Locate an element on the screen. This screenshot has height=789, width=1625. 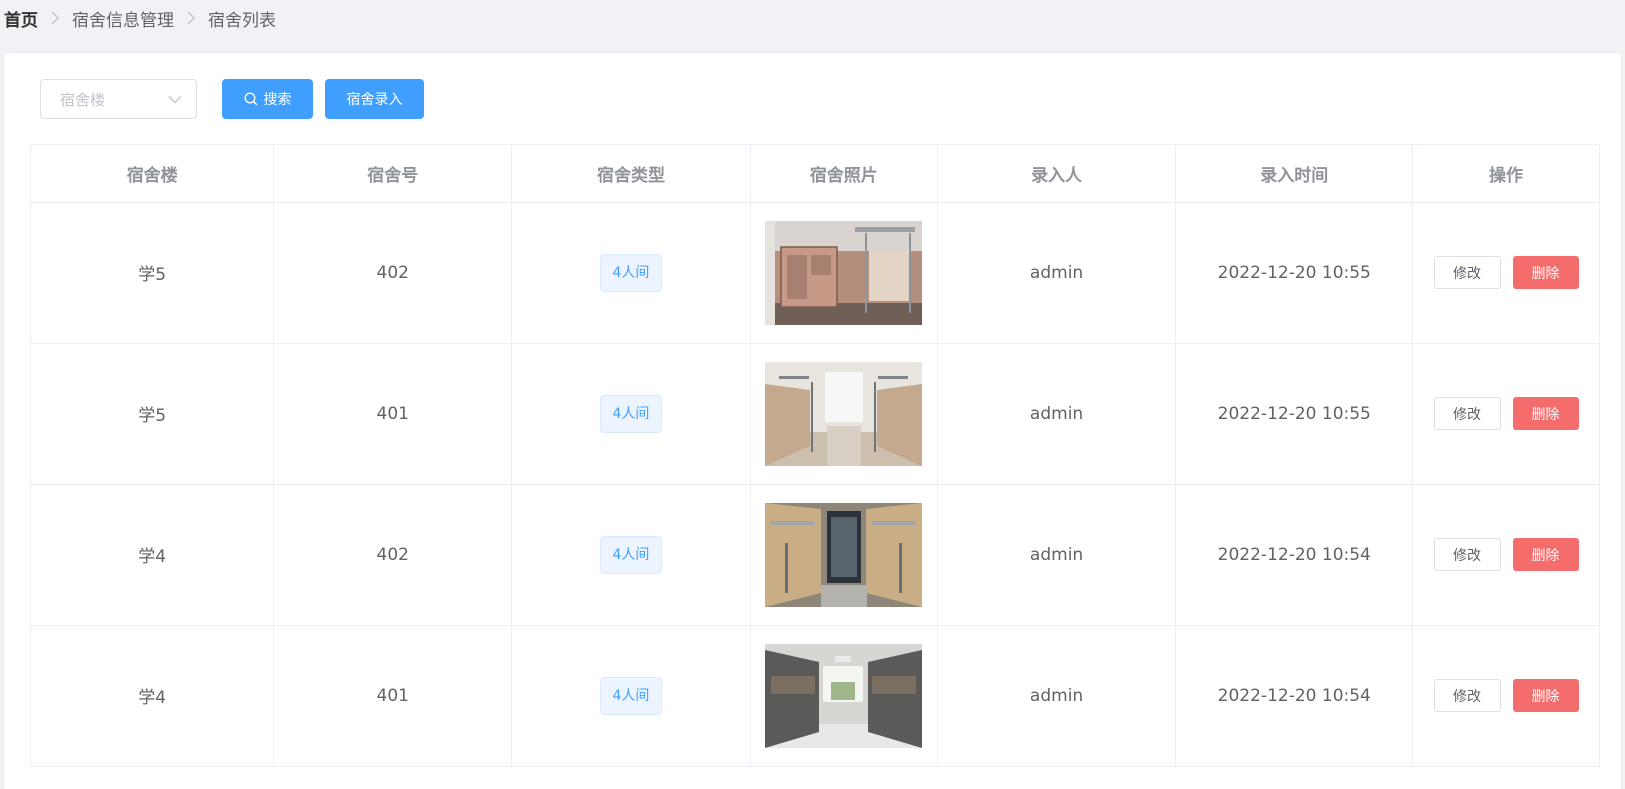
table-header-row: 宿舍楼 宿舍号 宿舍类型 宿舍照片 录入人 录入时间 操作 is located at coordinates (815, 174).